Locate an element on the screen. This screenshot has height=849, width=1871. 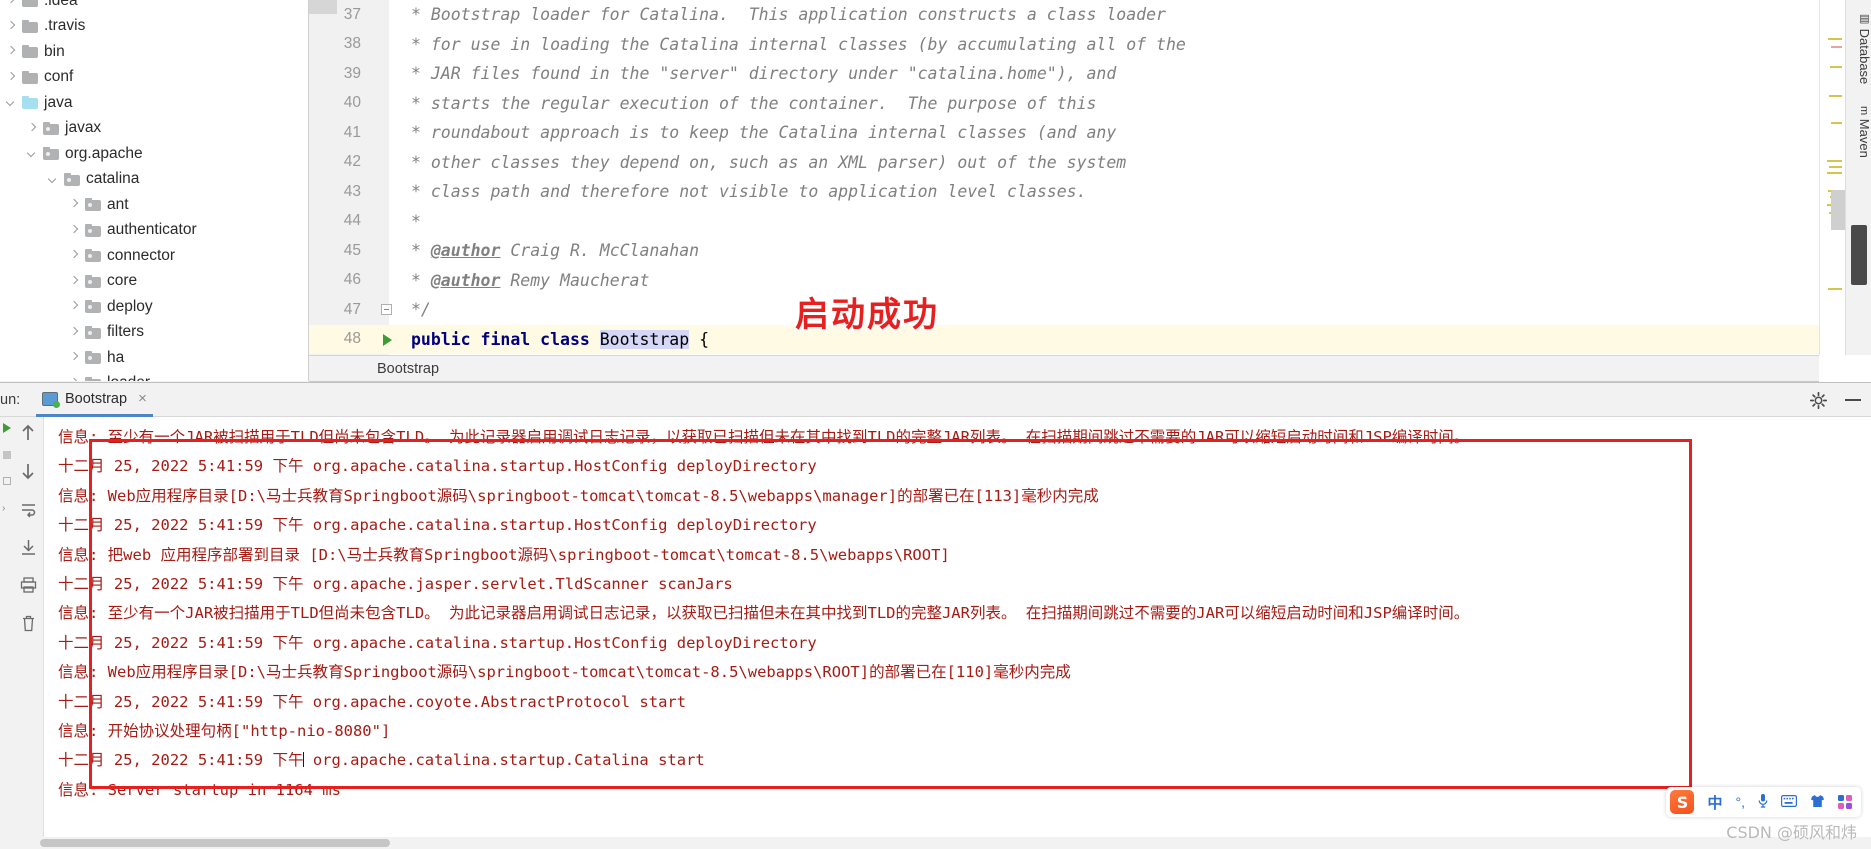
breadcrumb-item-bootstrap: Bootstrap is located at coordinates (408, 369).